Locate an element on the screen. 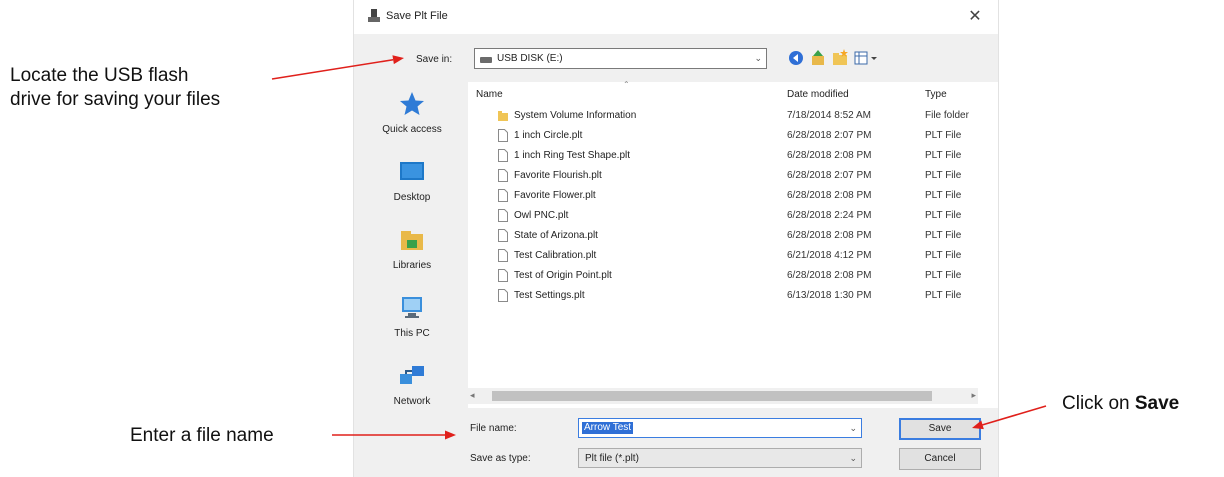 The width and height of the screenshot is (1224, 477). place-desktop: Desktop is located at coordinates (412, 180).